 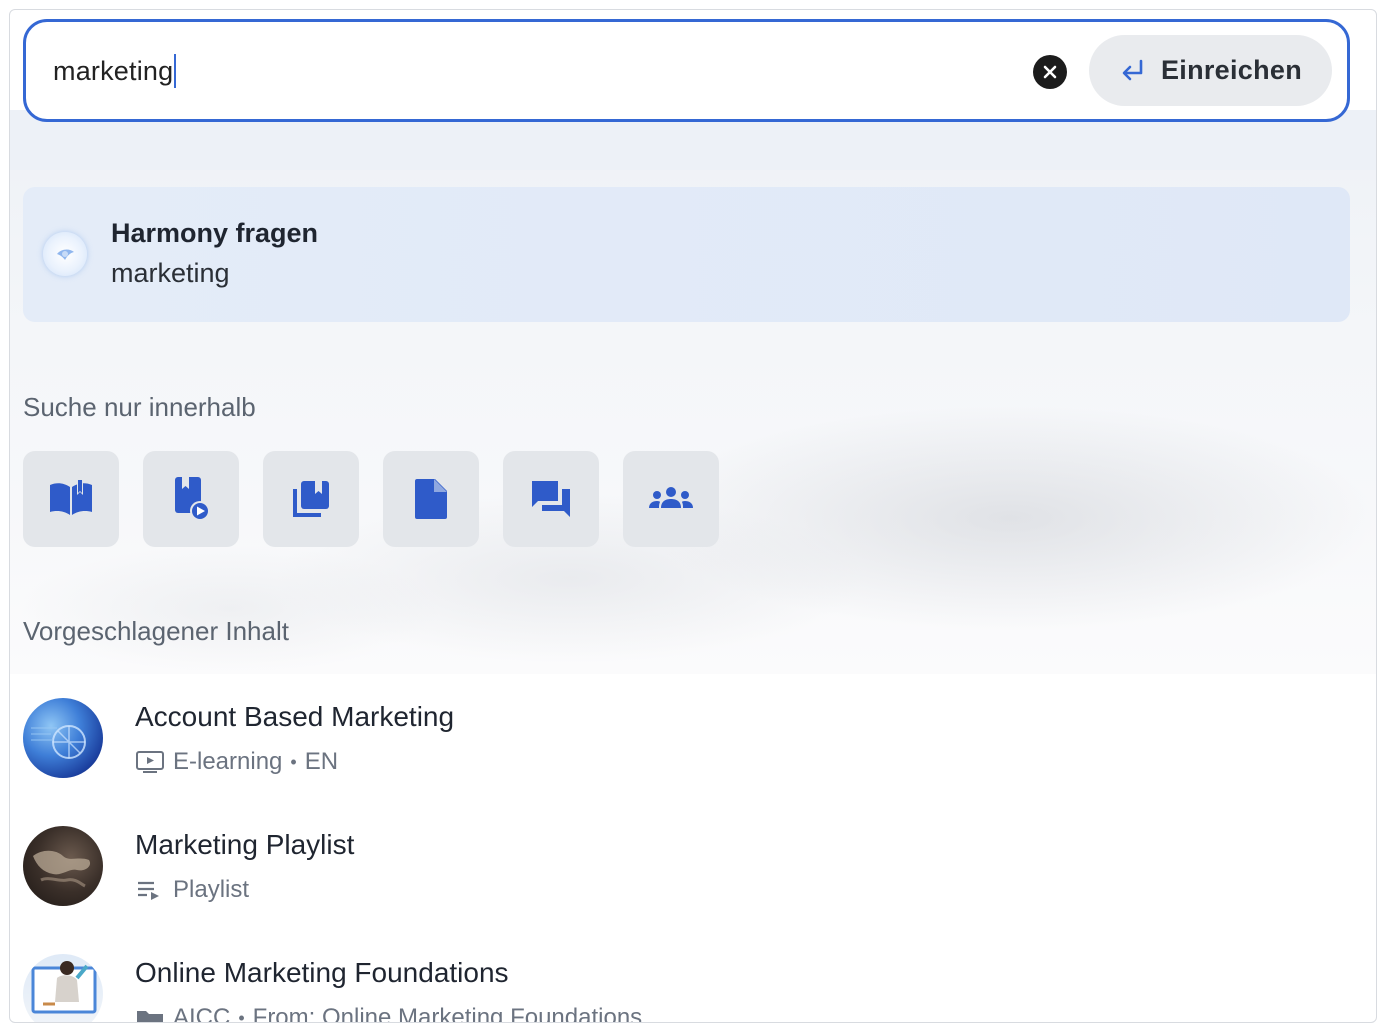 I want to click on filter-documents, so click(x=431, y=499).